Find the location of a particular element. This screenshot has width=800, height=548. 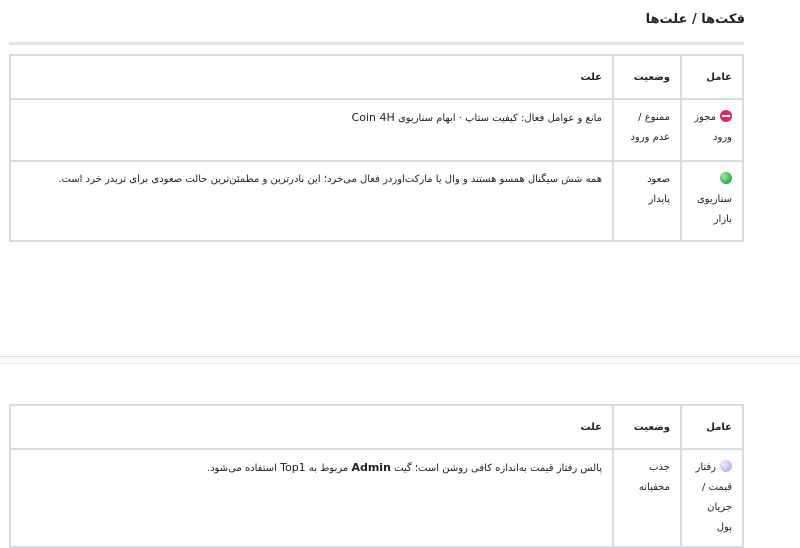

lavender-circle-icon is located at coordinates (726, 466).